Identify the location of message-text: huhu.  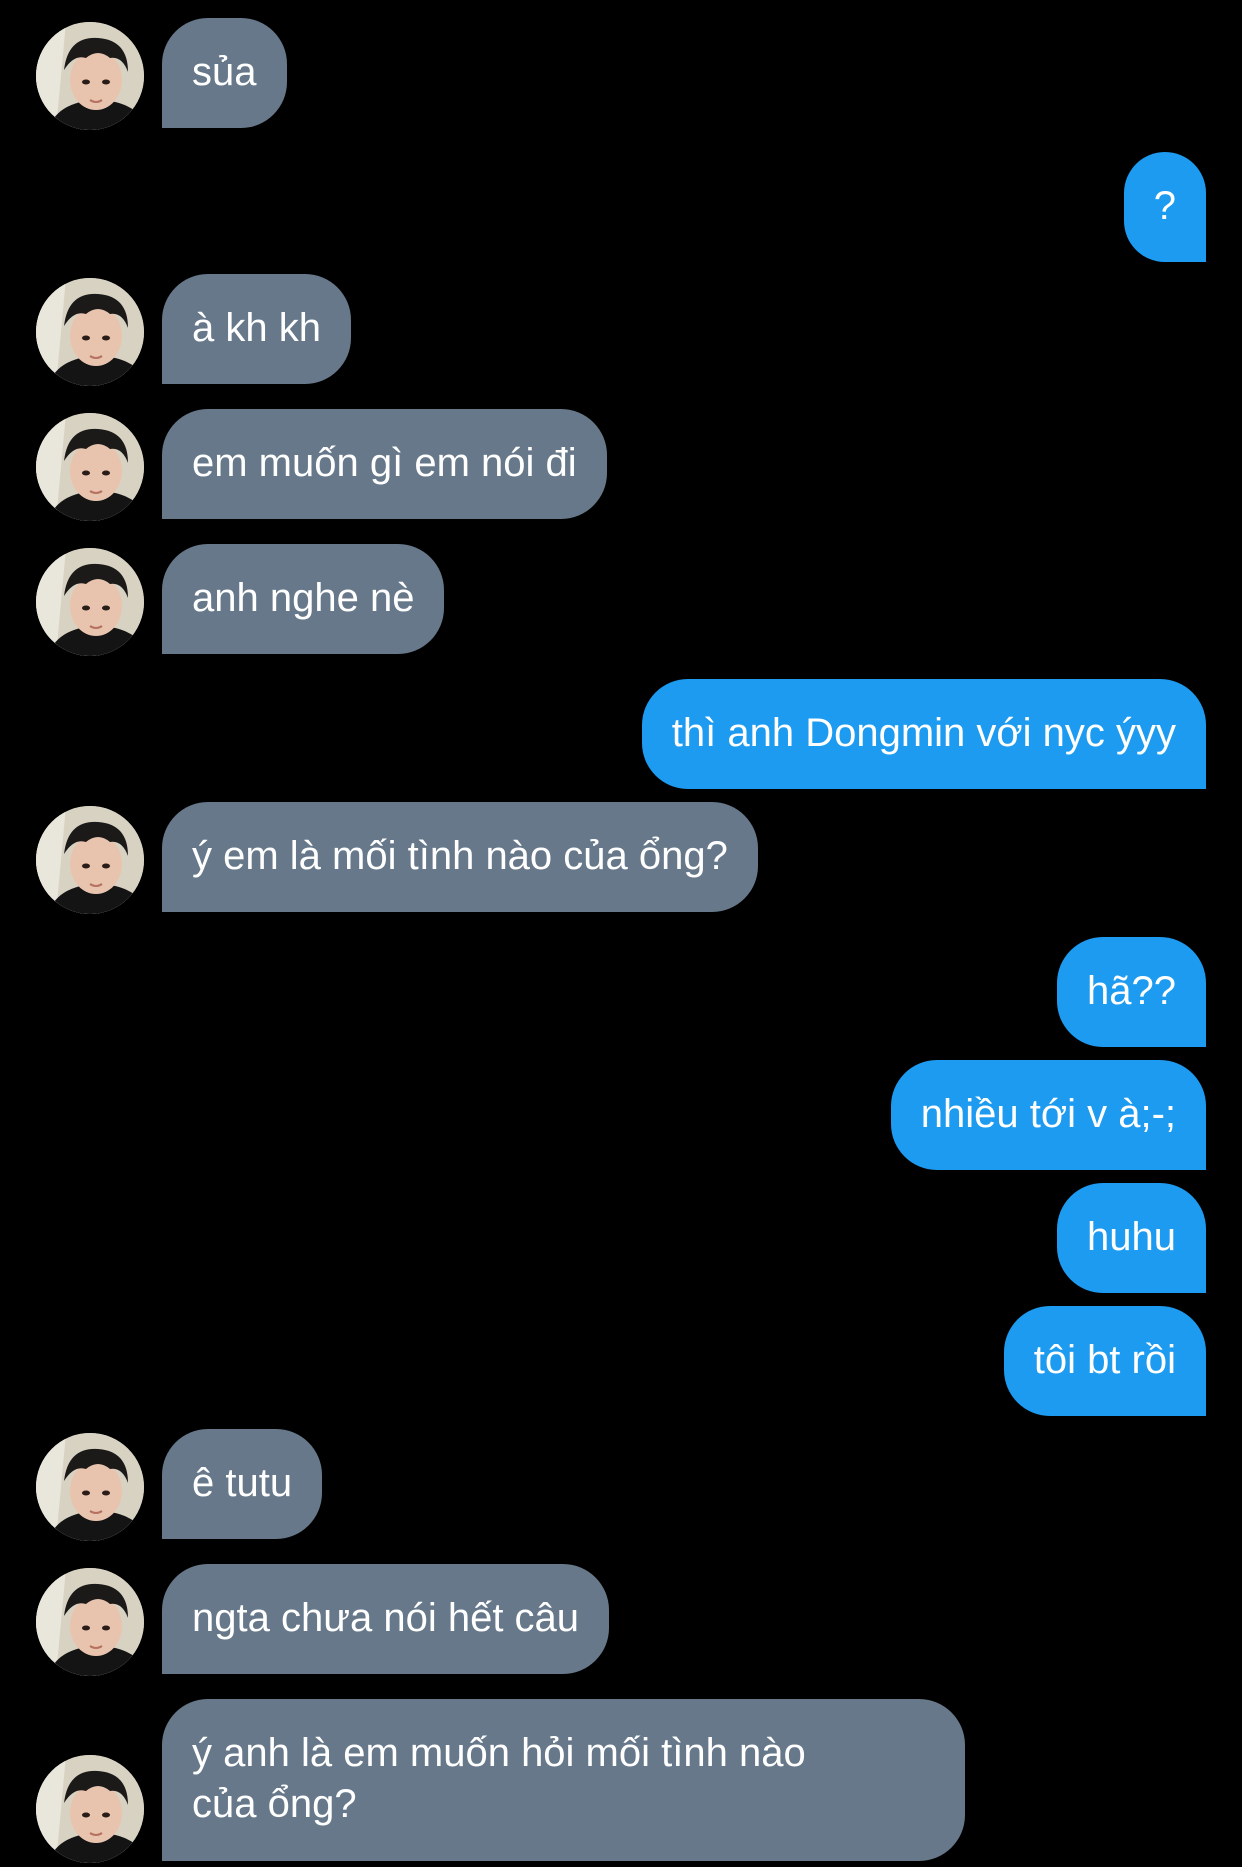
(1131, 1237).